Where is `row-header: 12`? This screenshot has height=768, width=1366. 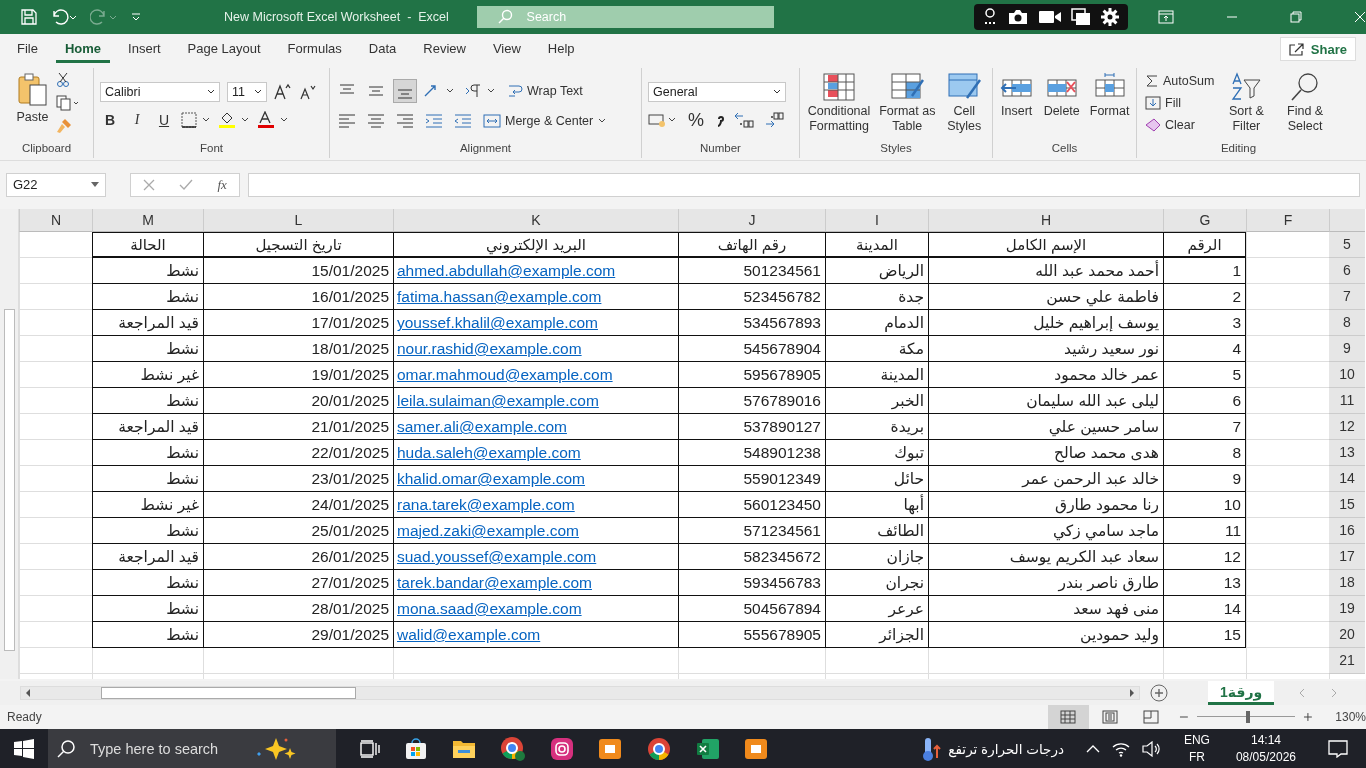
row-header: 12 is located at coordinates (1347, 427).